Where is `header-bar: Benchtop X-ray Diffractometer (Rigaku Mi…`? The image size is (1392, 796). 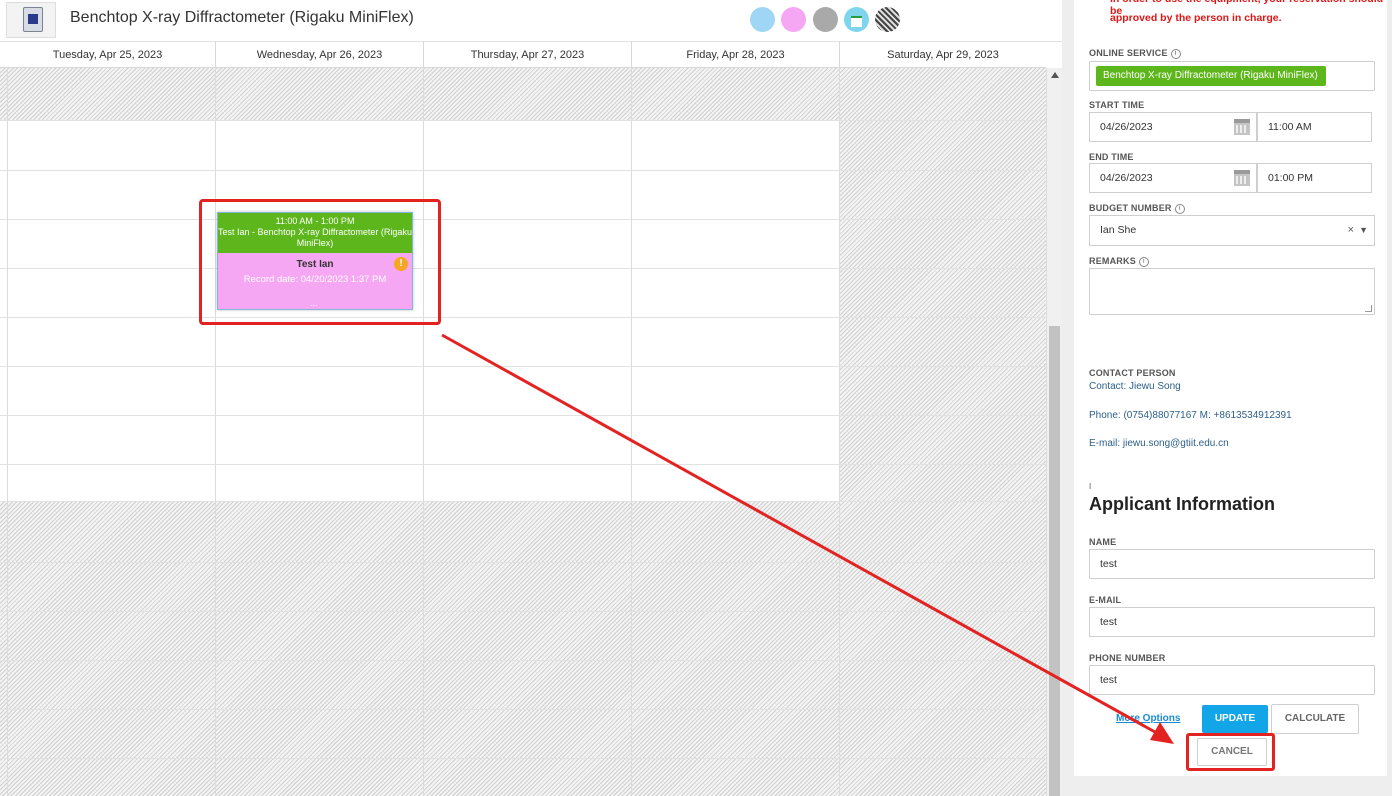
header-bar: Benchtop X-ray Diffractometer (Rigaku Mi… is located at coordinates (531, 21).